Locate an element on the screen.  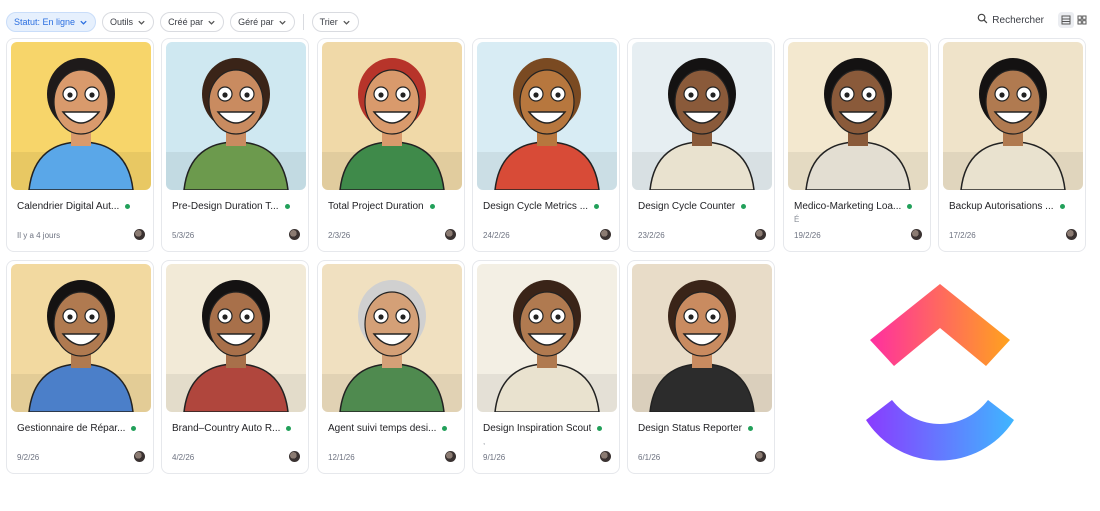
filter-status: Statut: En ligne is located at coordinates (51, 22).